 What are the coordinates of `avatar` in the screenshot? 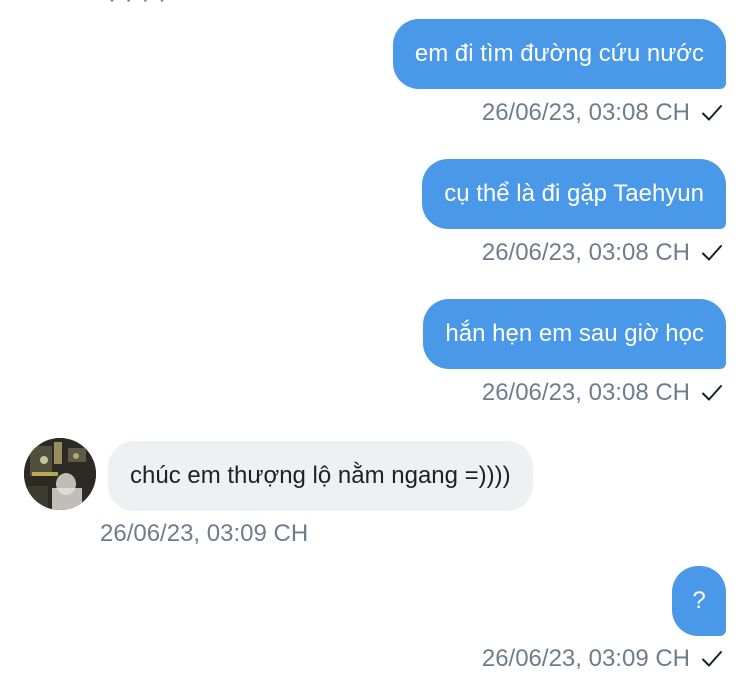 It's located at (60, 474).